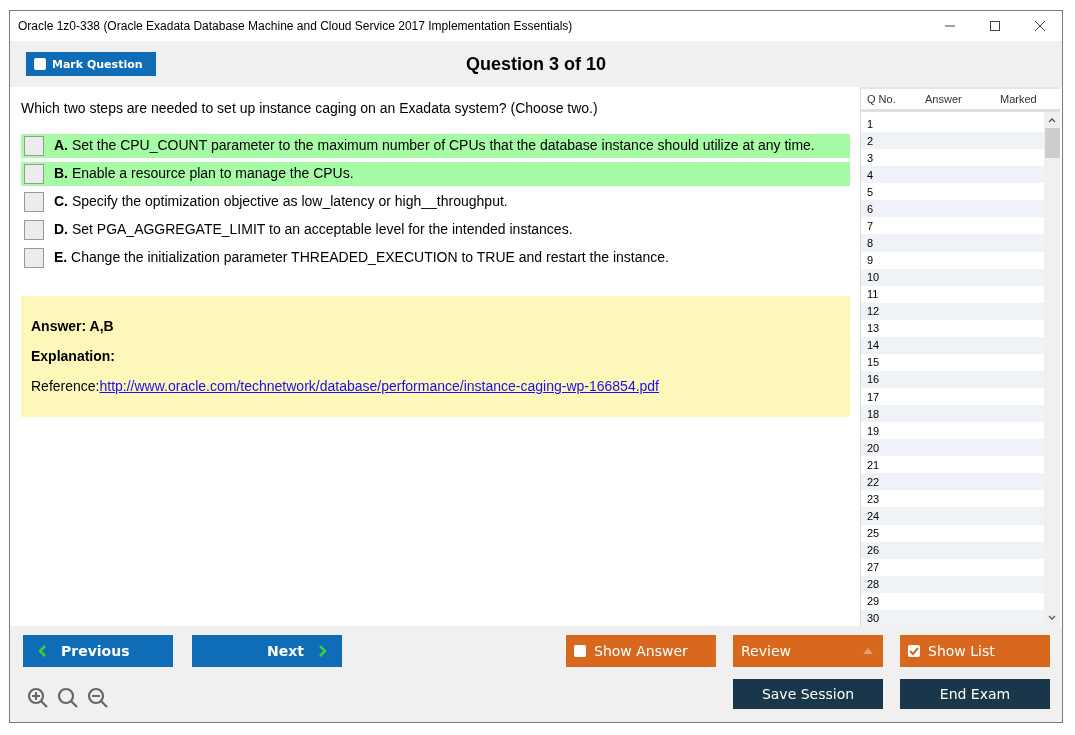 The width and height of the screenshot is (1075, 735). Describe the element at coordinates (952, 311) in the screenshot. I see `question-list-row: 12` at that location.